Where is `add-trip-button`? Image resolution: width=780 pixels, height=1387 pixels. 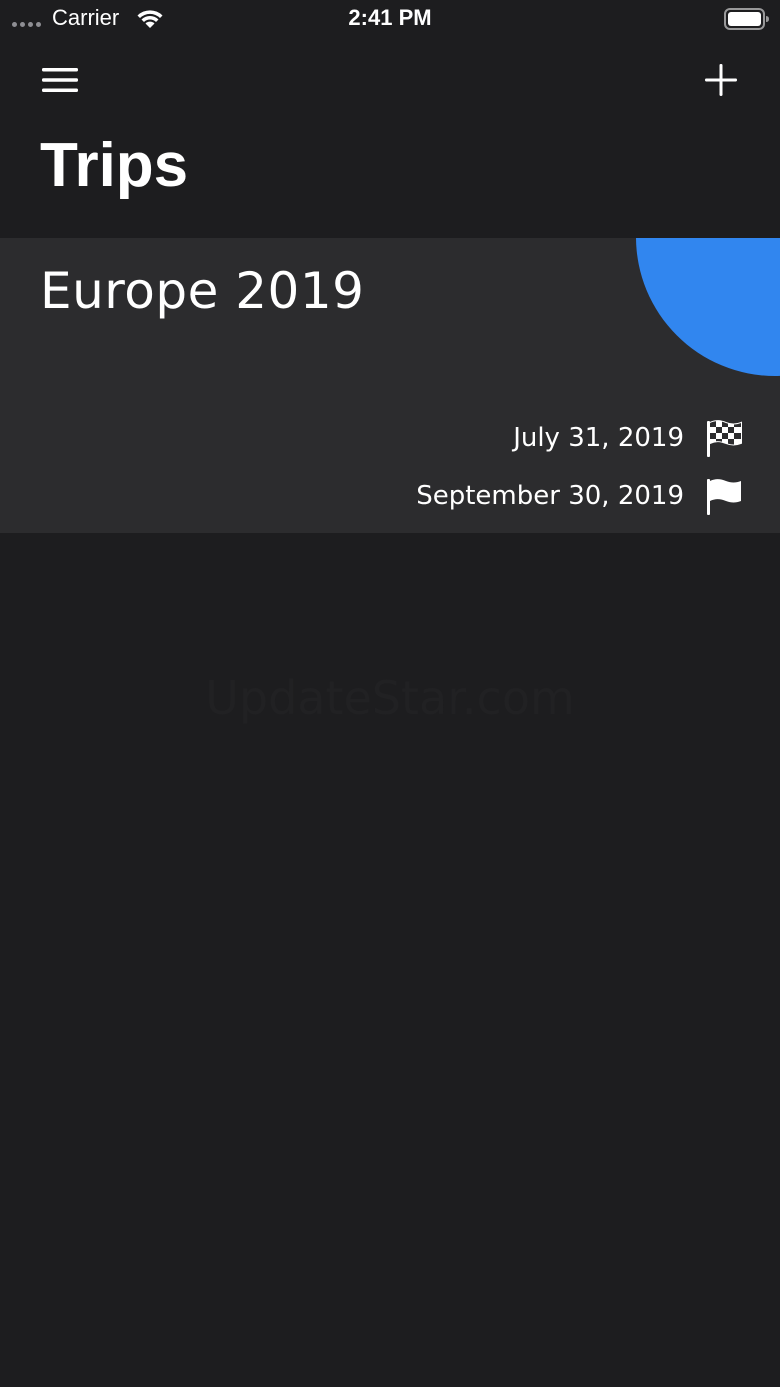 add-trip-button is located at coordinates (721, 80).